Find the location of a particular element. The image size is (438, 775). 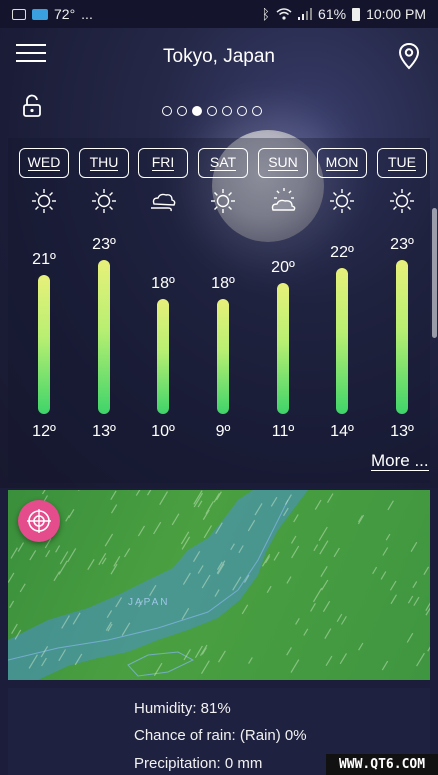

day-label: FRI is located at coordinates (163, 162).